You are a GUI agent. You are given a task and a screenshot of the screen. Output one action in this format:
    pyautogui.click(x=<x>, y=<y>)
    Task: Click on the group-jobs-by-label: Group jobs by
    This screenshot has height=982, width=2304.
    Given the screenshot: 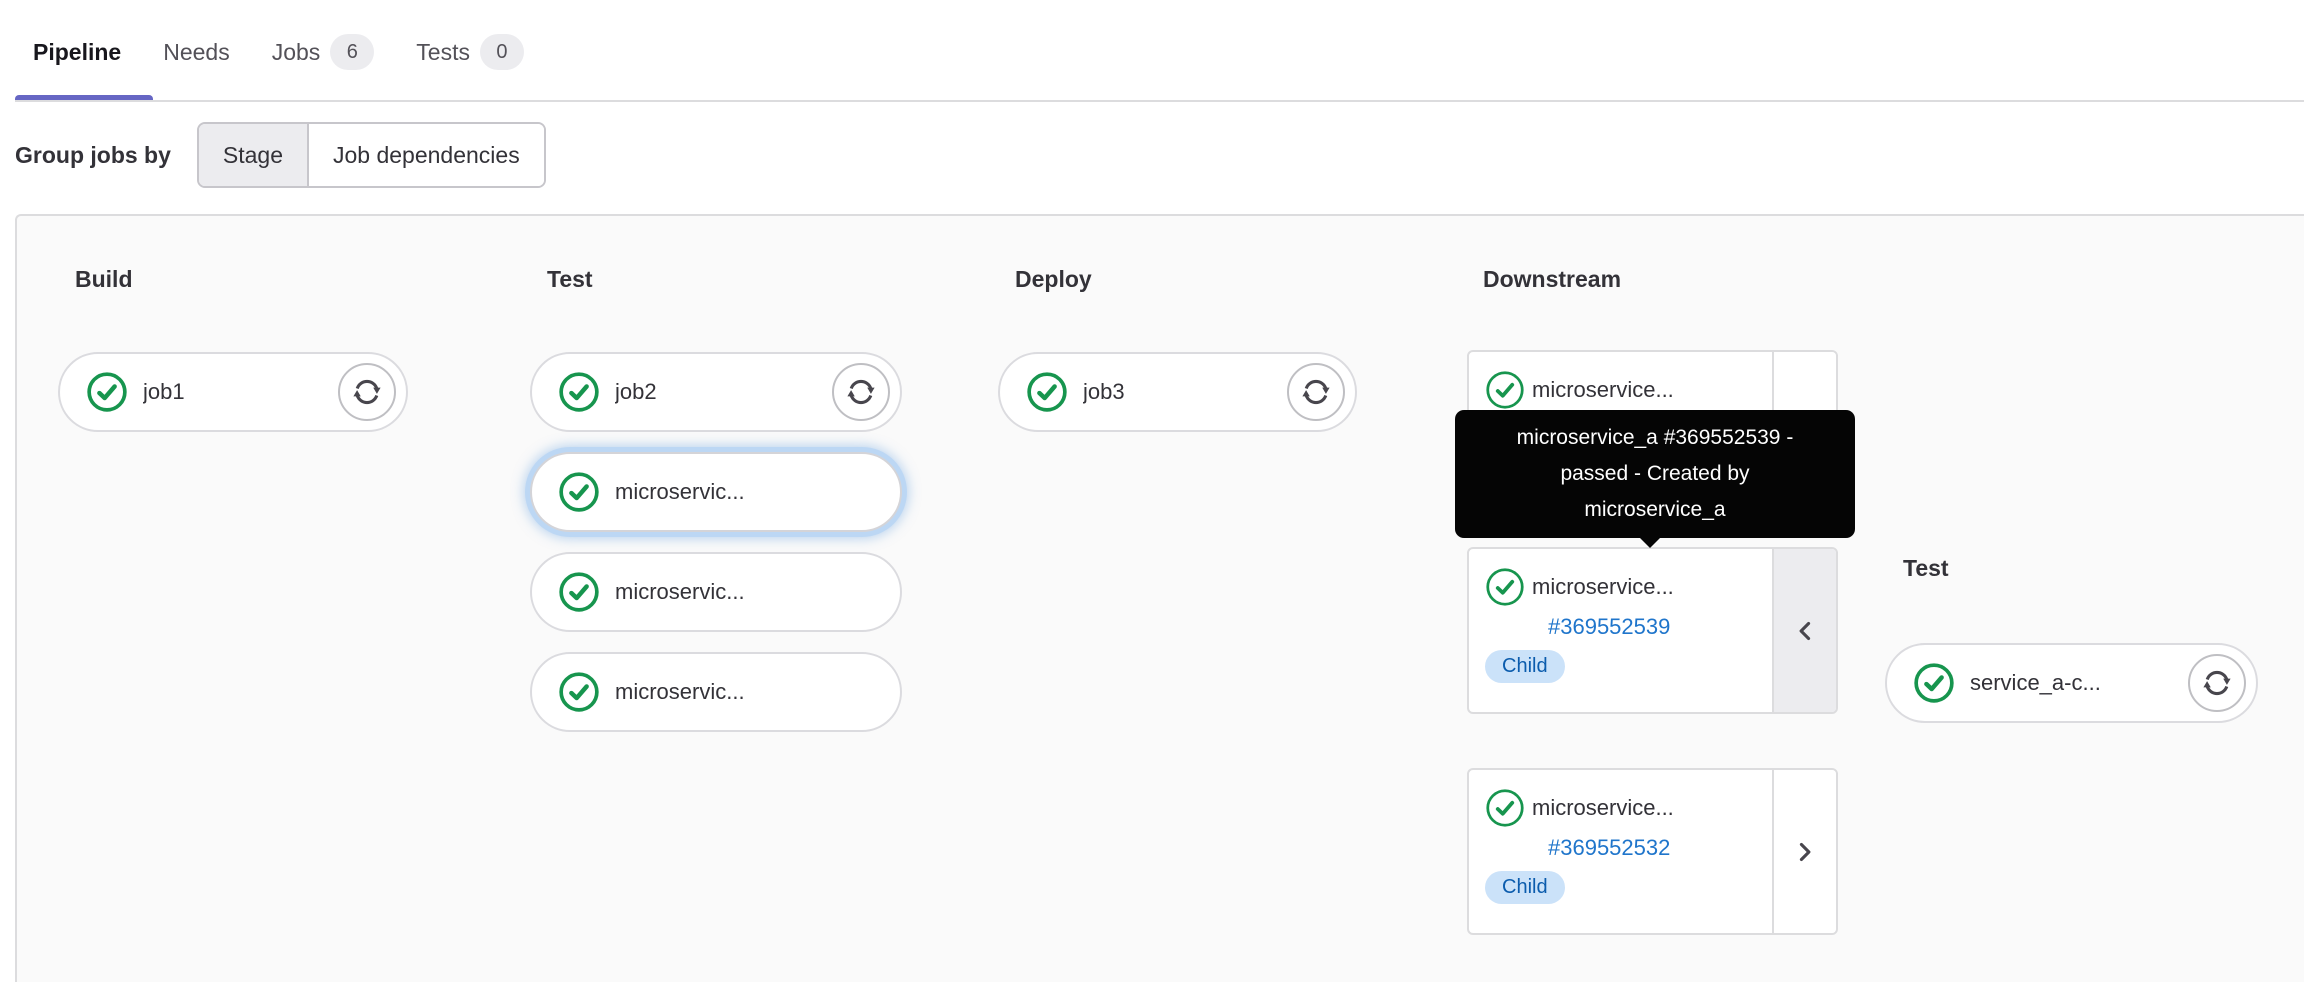 What is the action you would take?
    pyautogui.click(x=93, y=154)
    